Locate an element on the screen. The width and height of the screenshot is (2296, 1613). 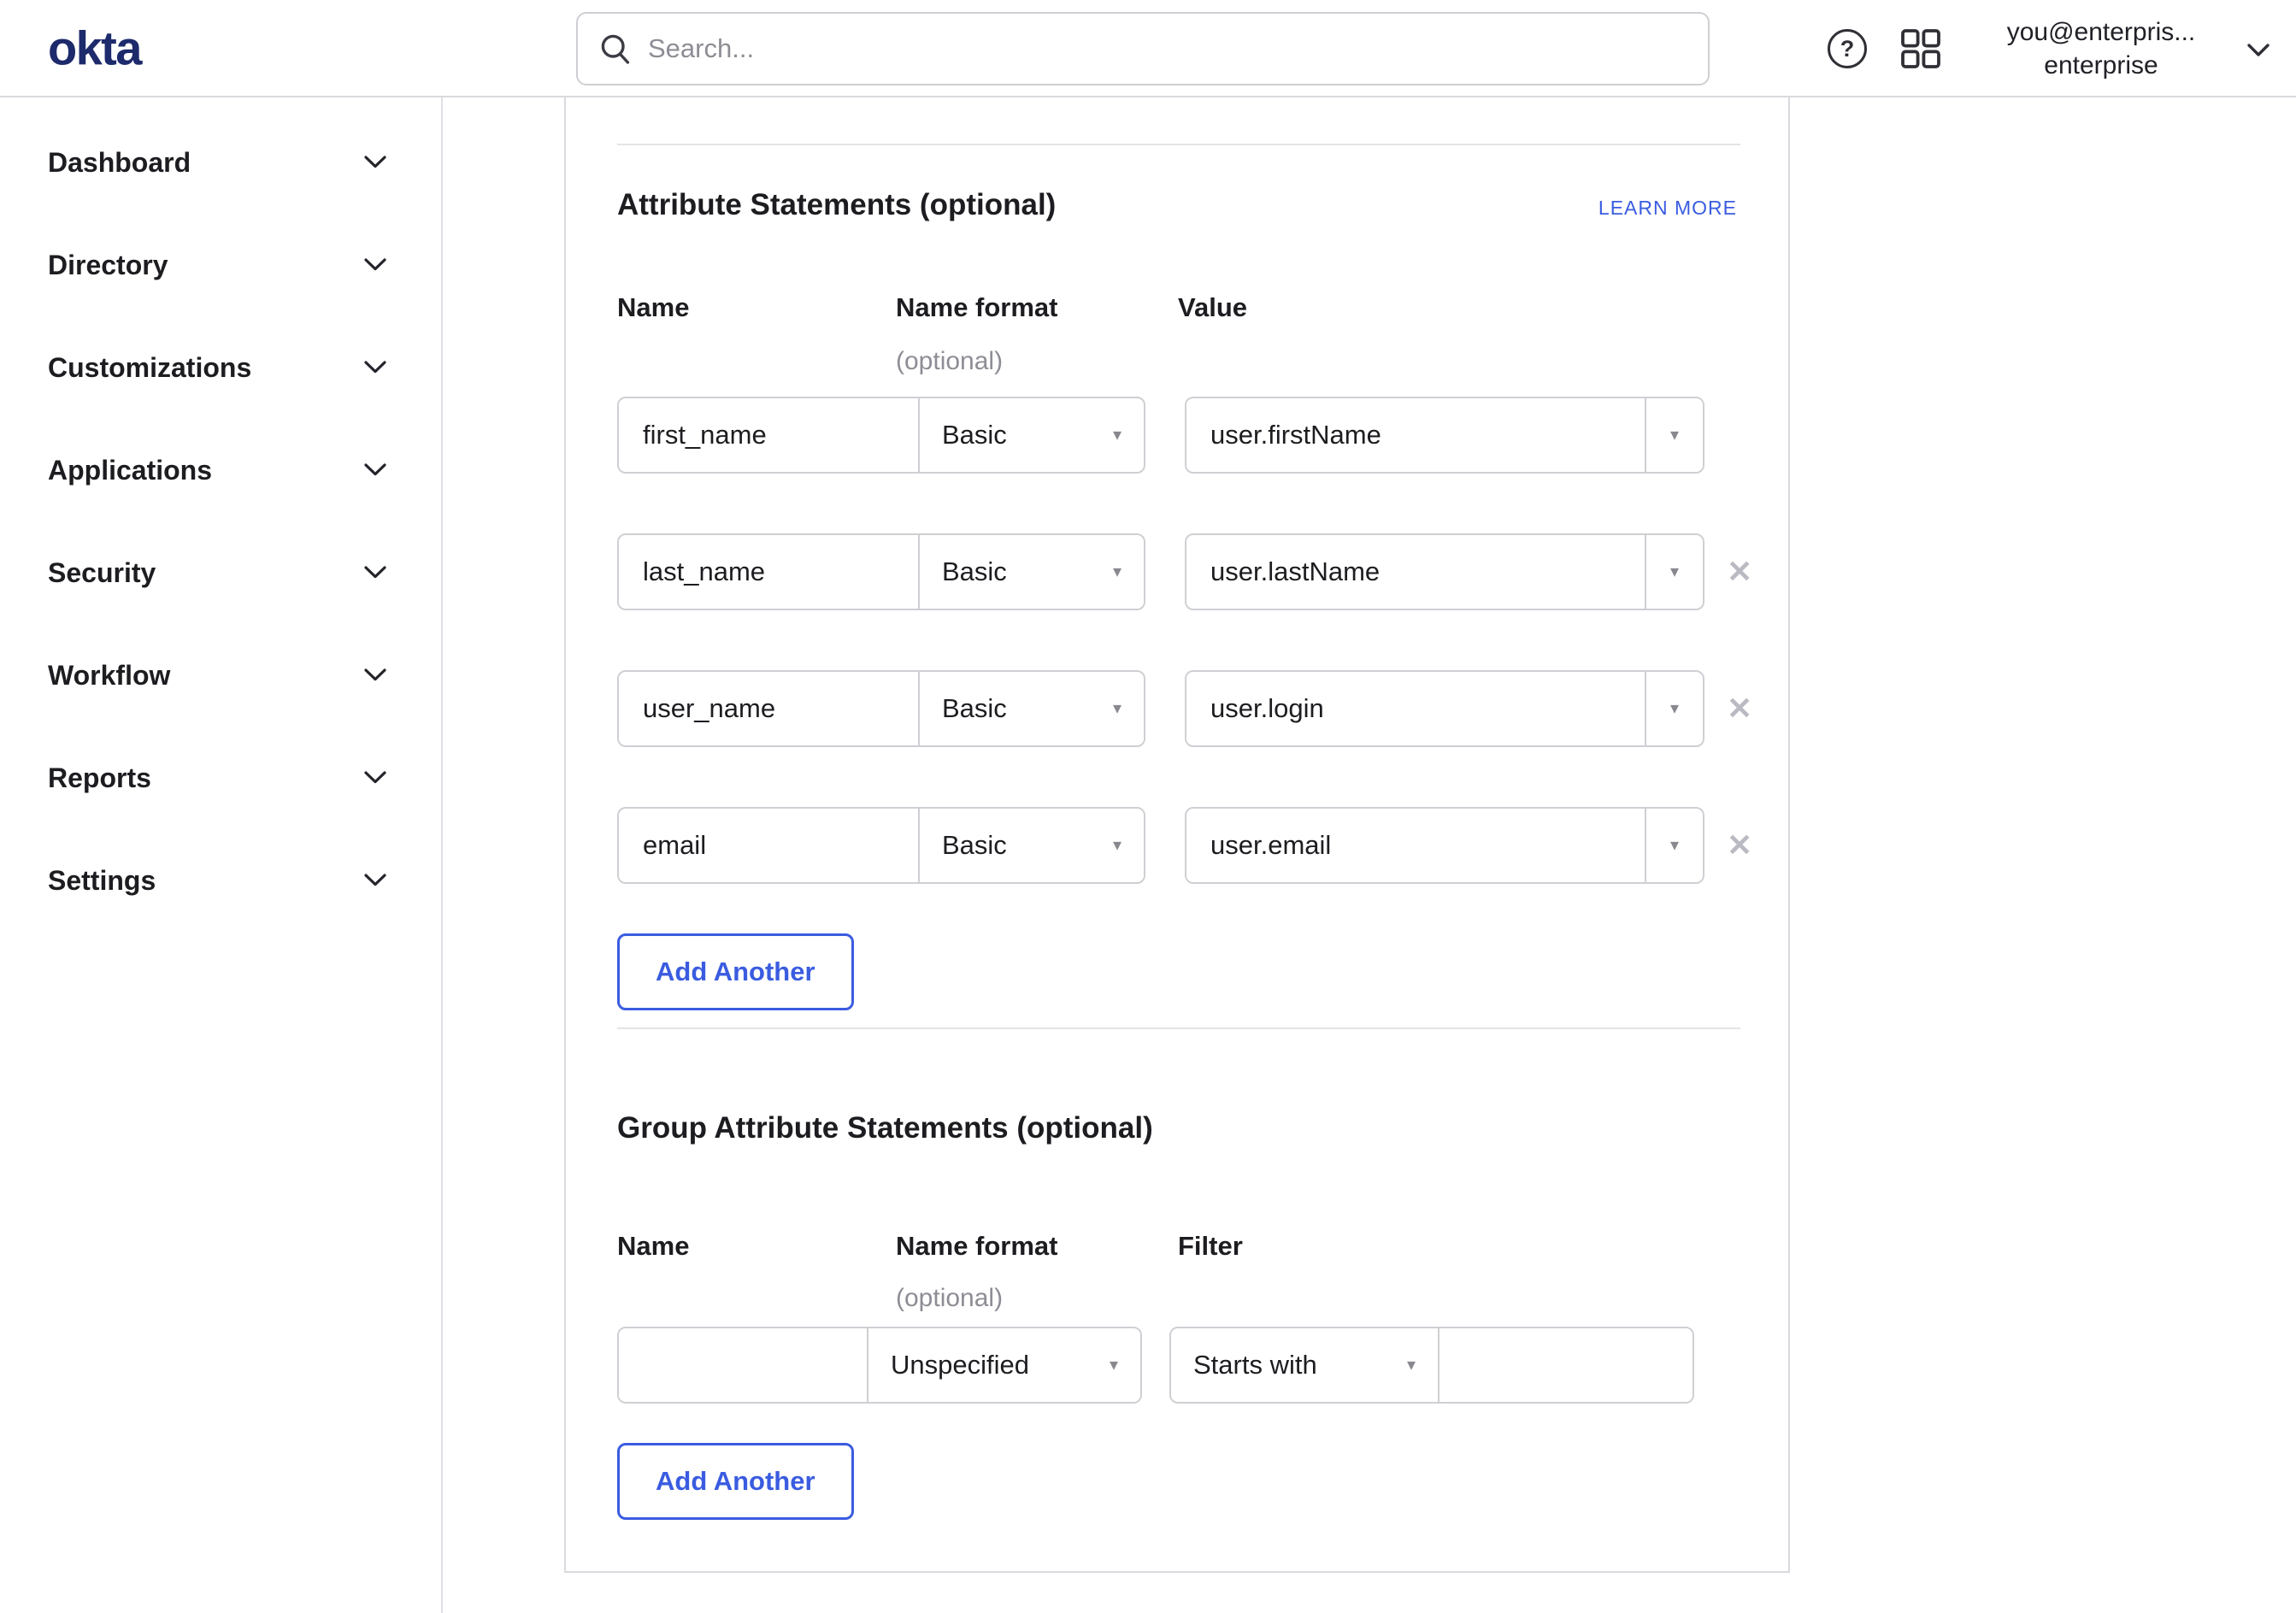
top-bar: okta ? you@enterpris... enterprise is located at coordinates (1148, 48).